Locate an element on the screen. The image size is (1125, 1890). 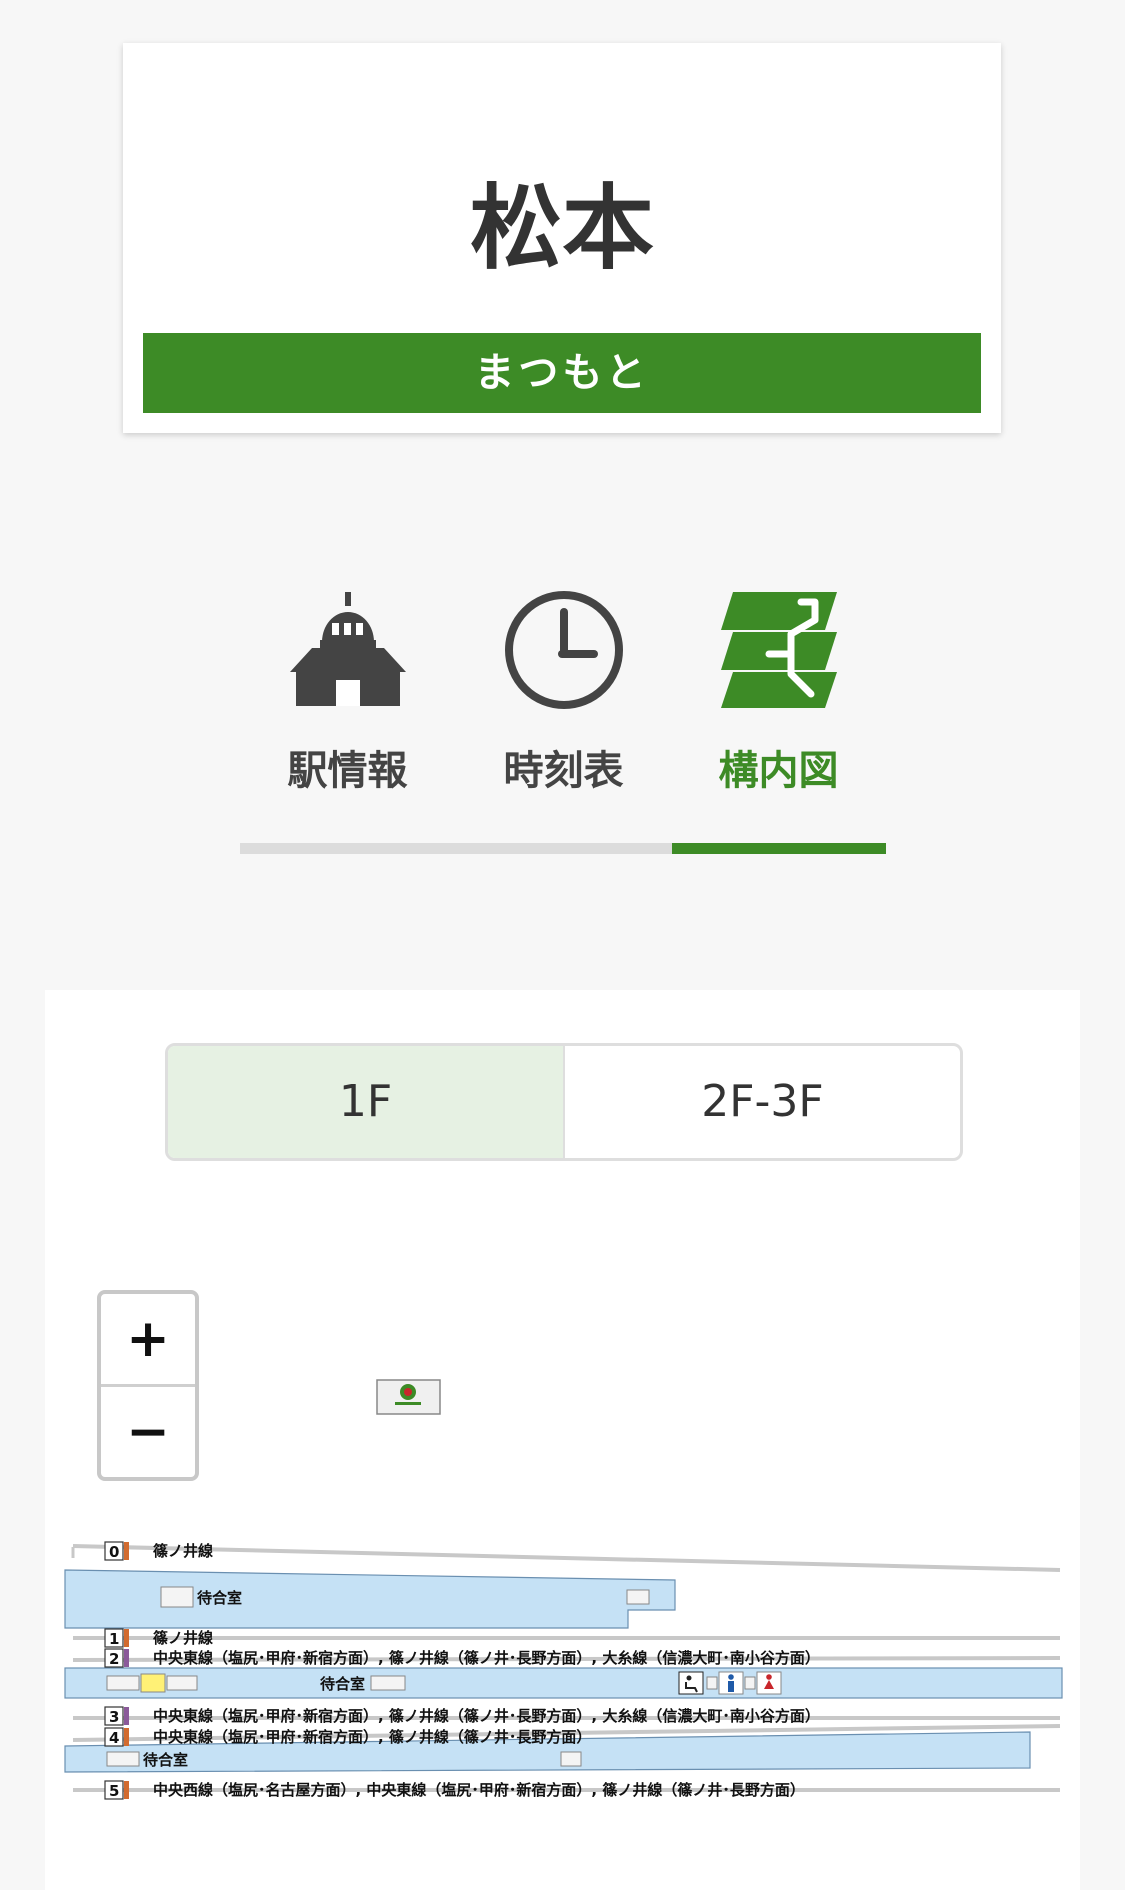
tab-floor-map: 構内図 is located at coordinates (778, 695).